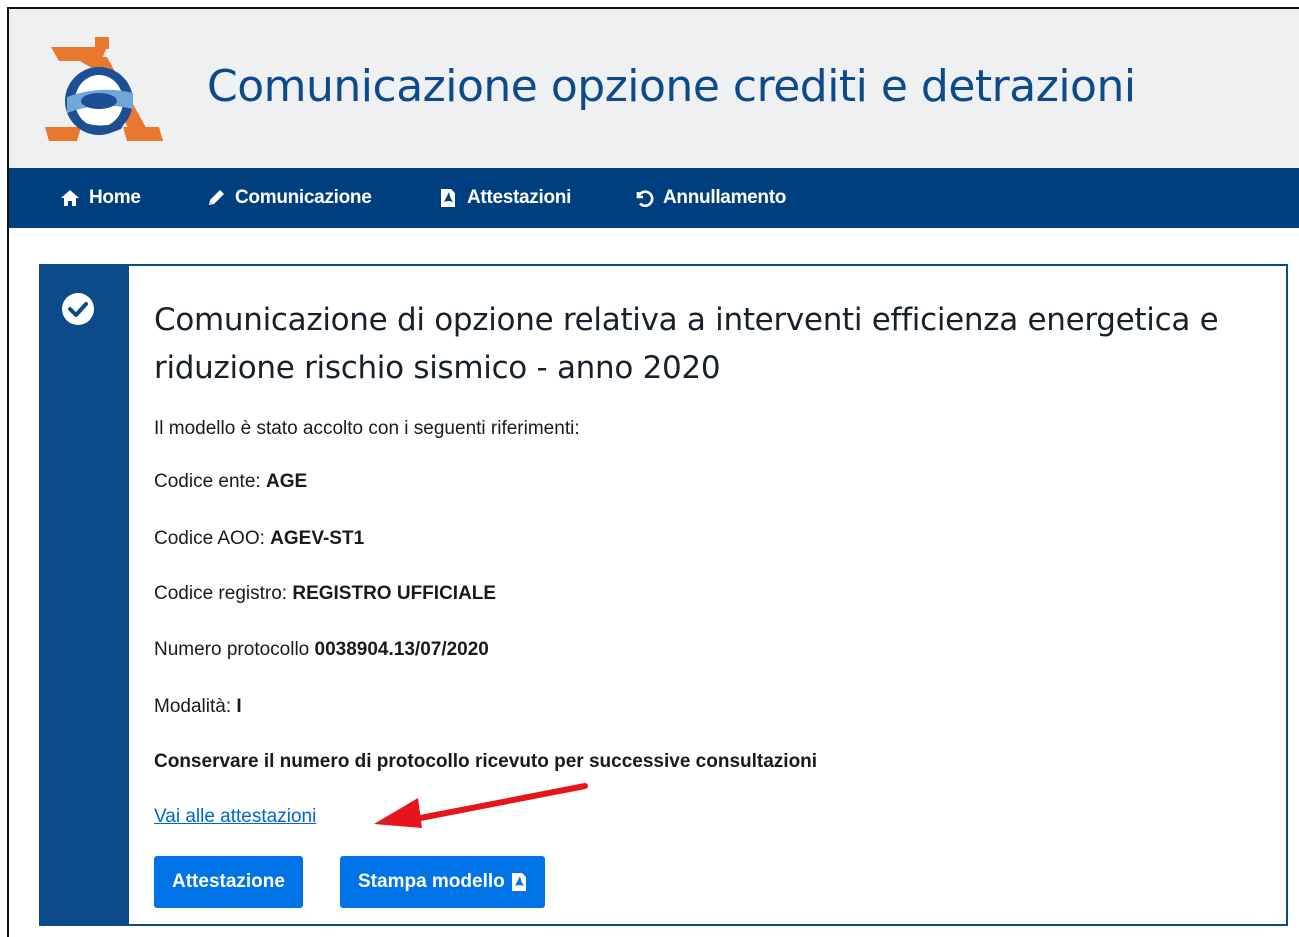 The width and height of the screenshot is (1299, 937). I want to click on nav-item-attestazioni: Attestazioni, so click(504, 198).